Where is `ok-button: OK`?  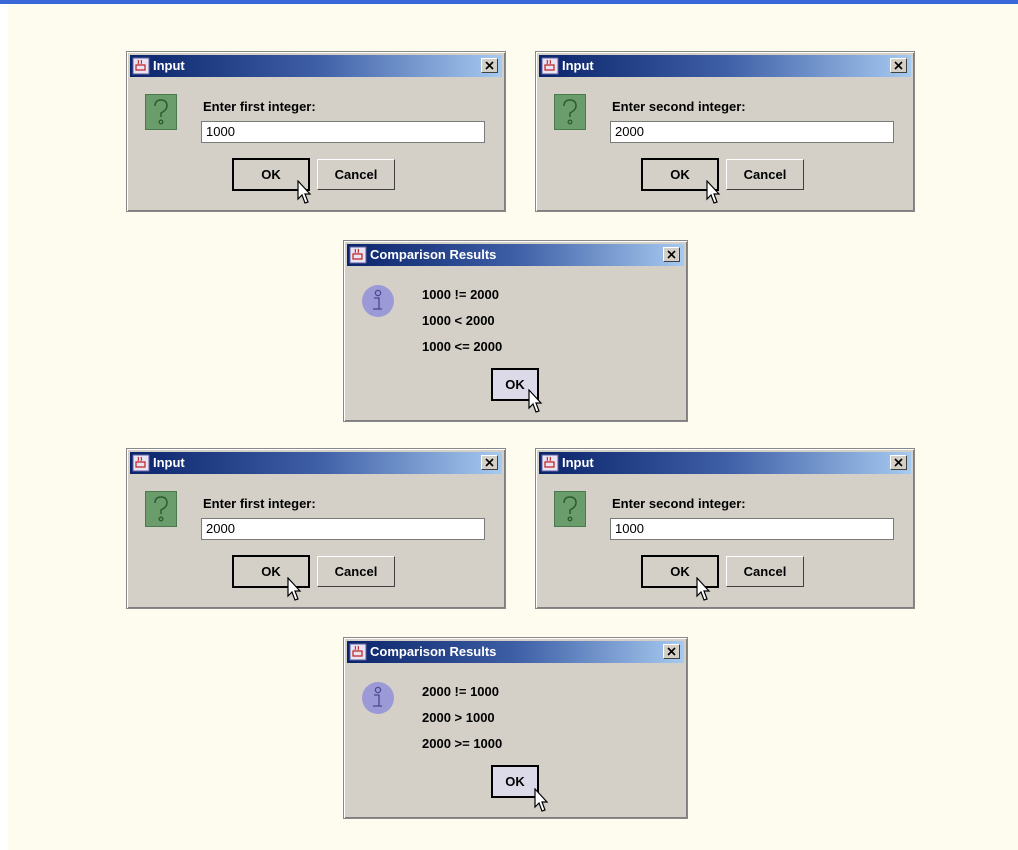 ok-button: OK is located at coordinates (515, 781).